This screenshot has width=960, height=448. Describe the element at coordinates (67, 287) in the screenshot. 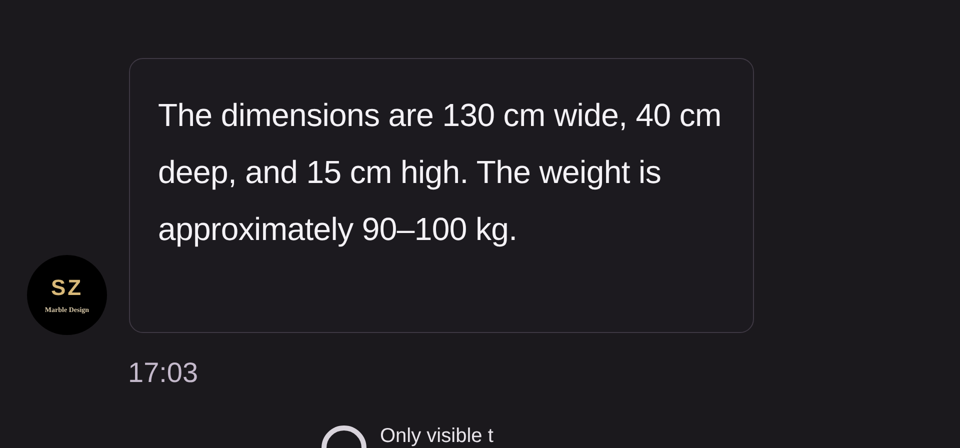

I see `avatar-initials: SZ` at that location.